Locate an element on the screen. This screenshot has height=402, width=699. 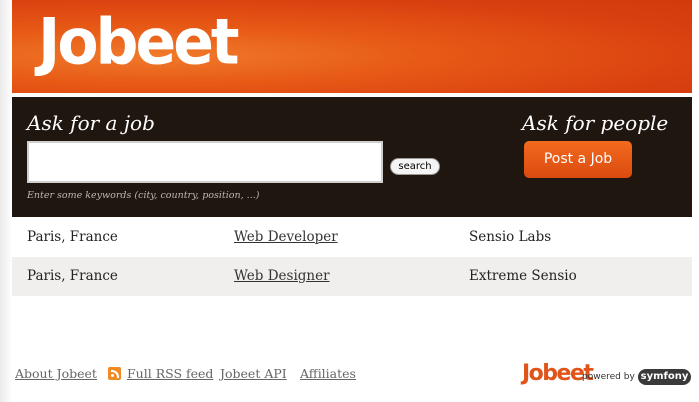
job-position-link: Web Designer is located at coordinates (282, 276).